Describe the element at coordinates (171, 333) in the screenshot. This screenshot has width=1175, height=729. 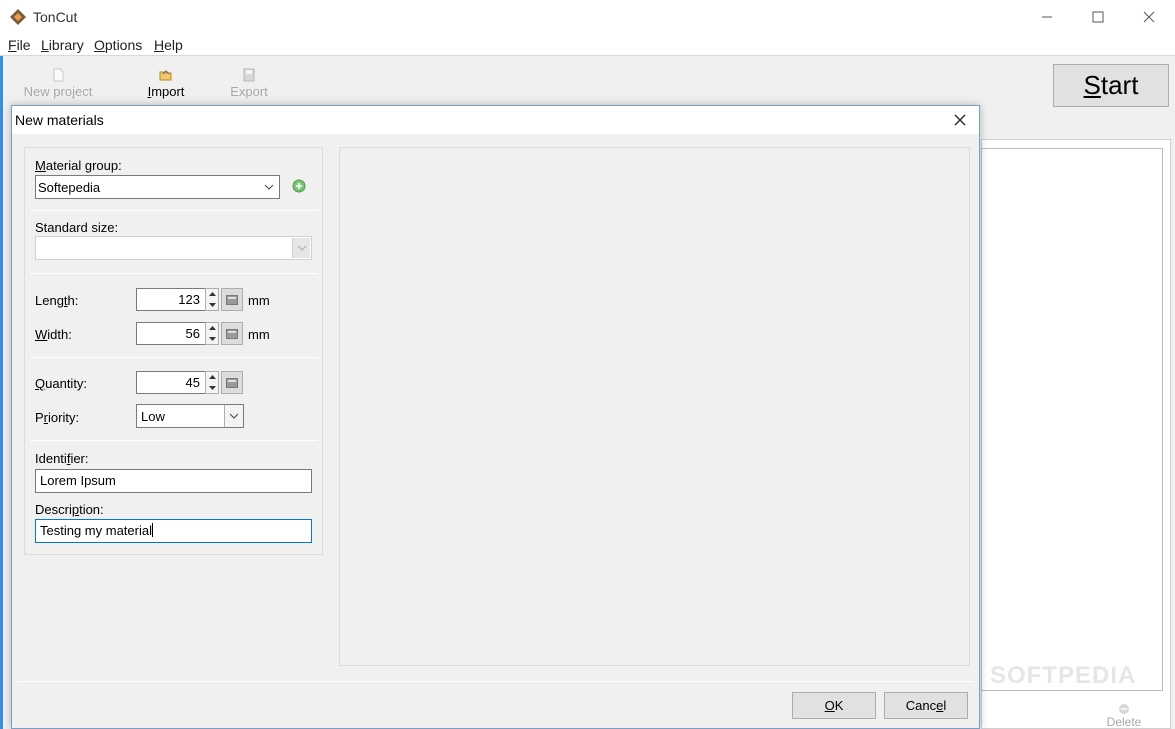
I see `width-input: 56` at that location.